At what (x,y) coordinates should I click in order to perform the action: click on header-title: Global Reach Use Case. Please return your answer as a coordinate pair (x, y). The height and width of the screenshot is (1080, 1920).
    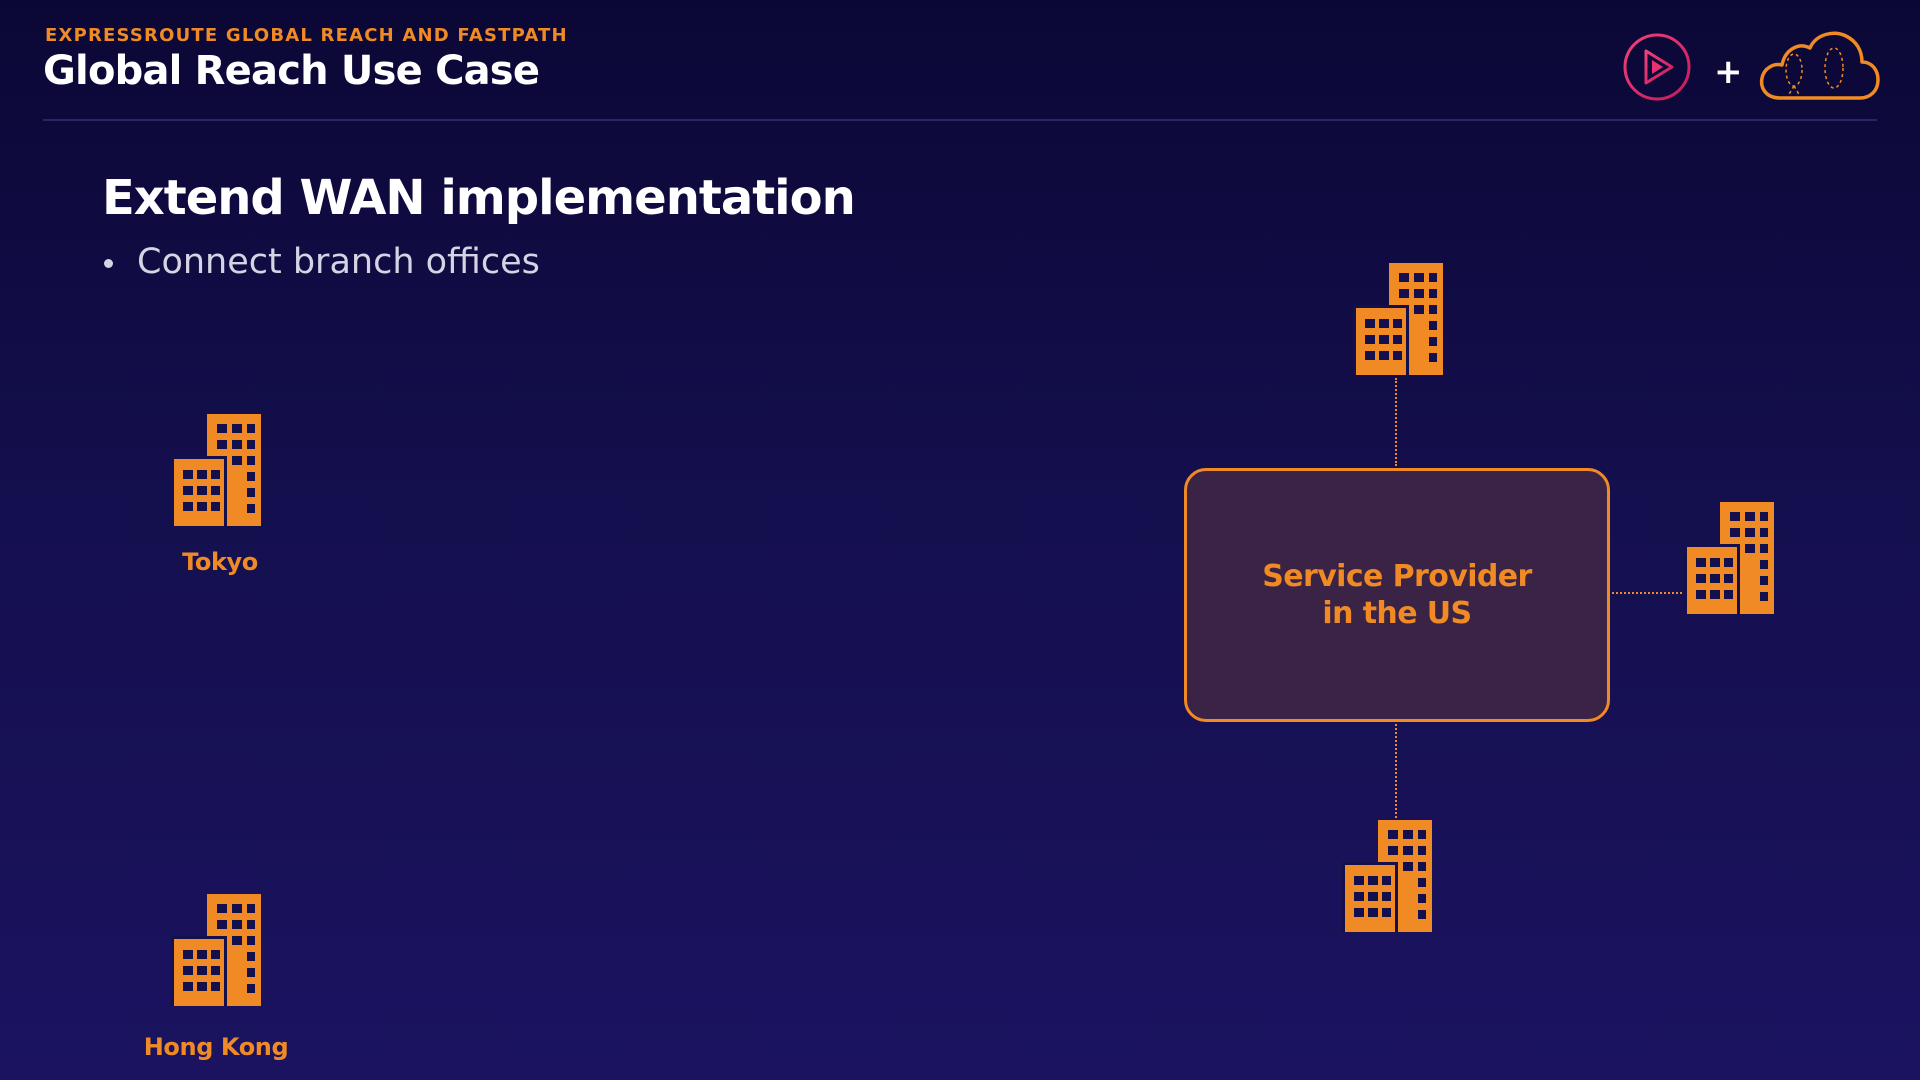
    Looking at the image, I should click on (291, 71).